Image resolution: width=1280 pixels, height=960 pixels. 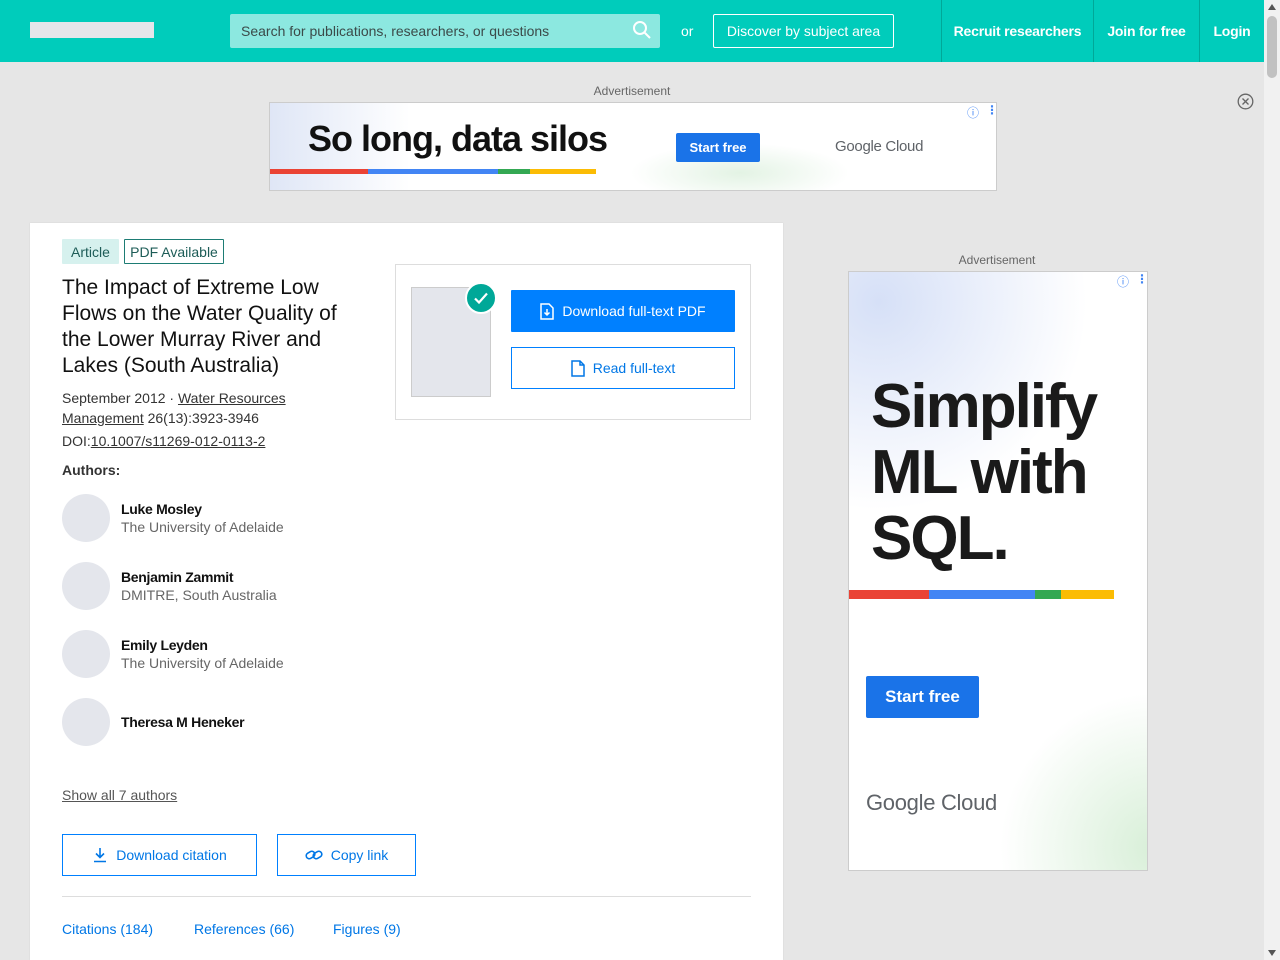 I want to click on or-text: or, so click(x=687, y=31).